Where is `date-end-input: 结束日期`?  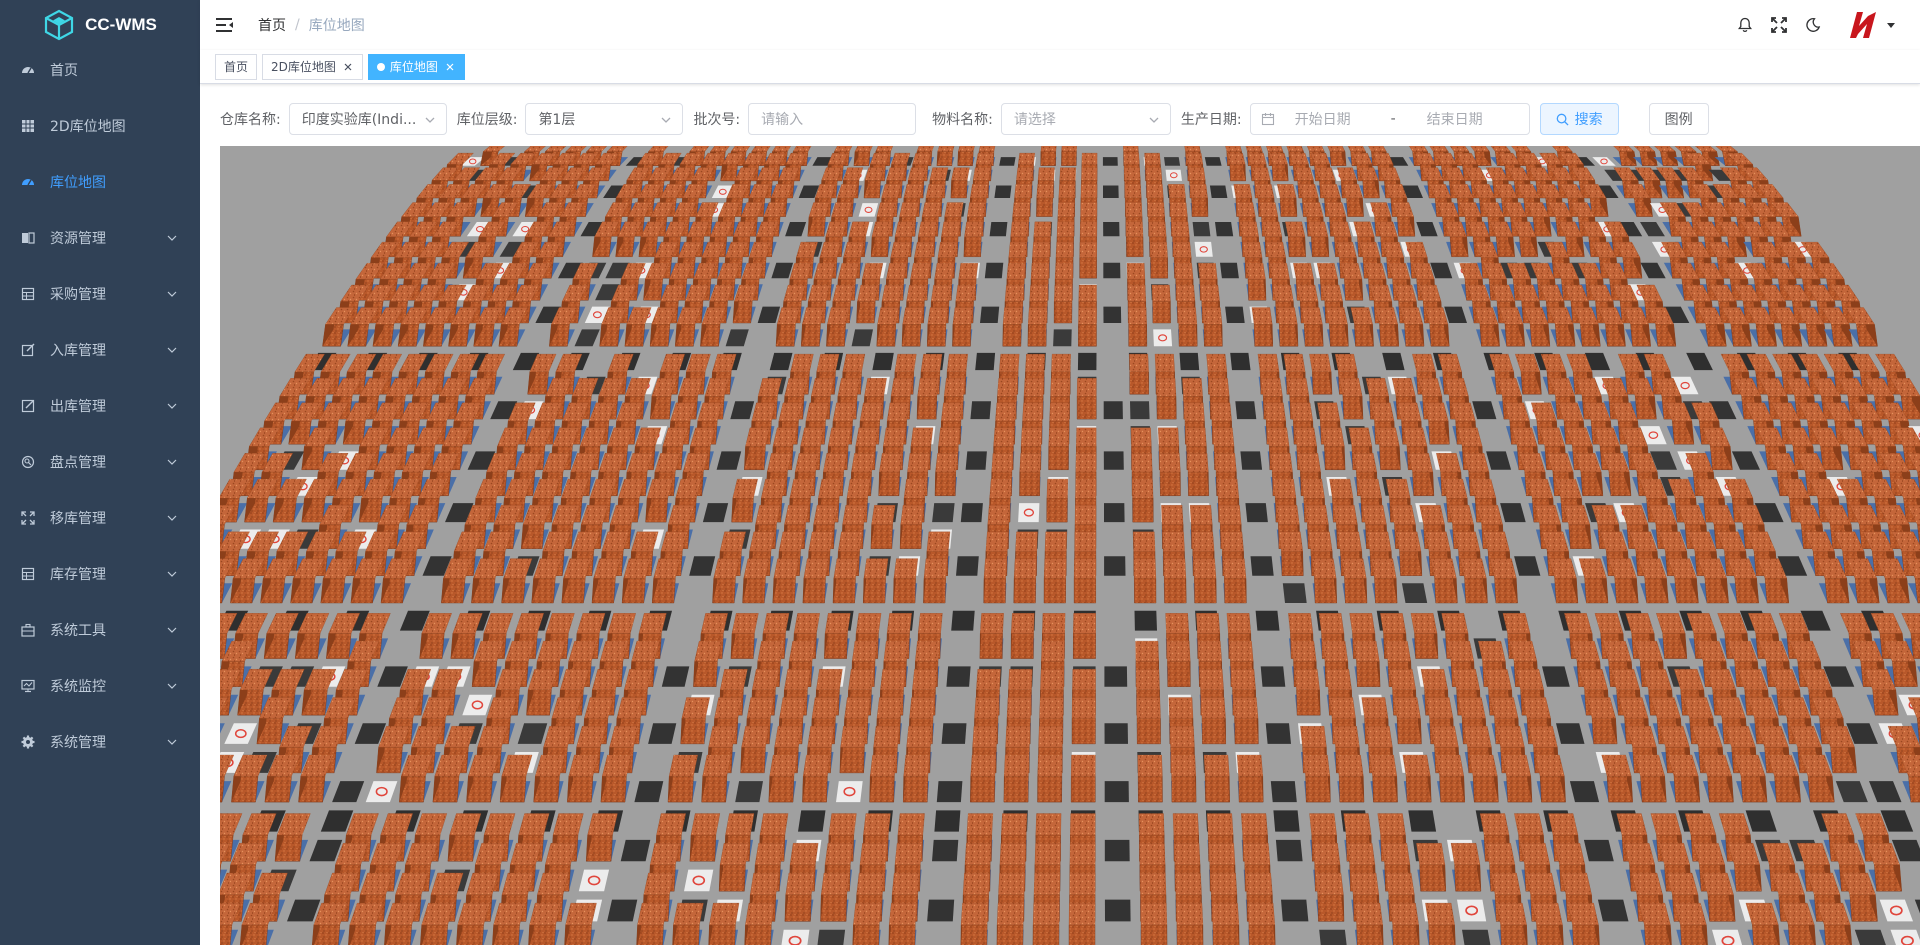
date-end-input: 结束日期 is located at coordinates (1455, 119).